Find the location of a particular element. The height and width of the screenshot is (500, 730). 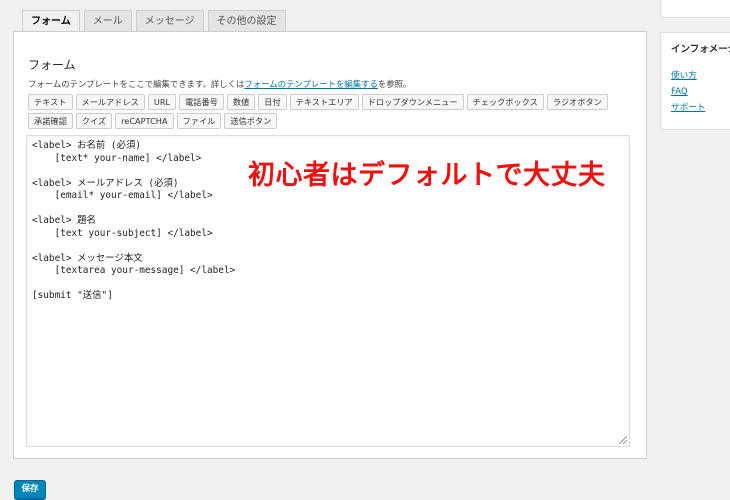

information-links: 使い方 FAQ サポート is located at coordinates (688, 92).